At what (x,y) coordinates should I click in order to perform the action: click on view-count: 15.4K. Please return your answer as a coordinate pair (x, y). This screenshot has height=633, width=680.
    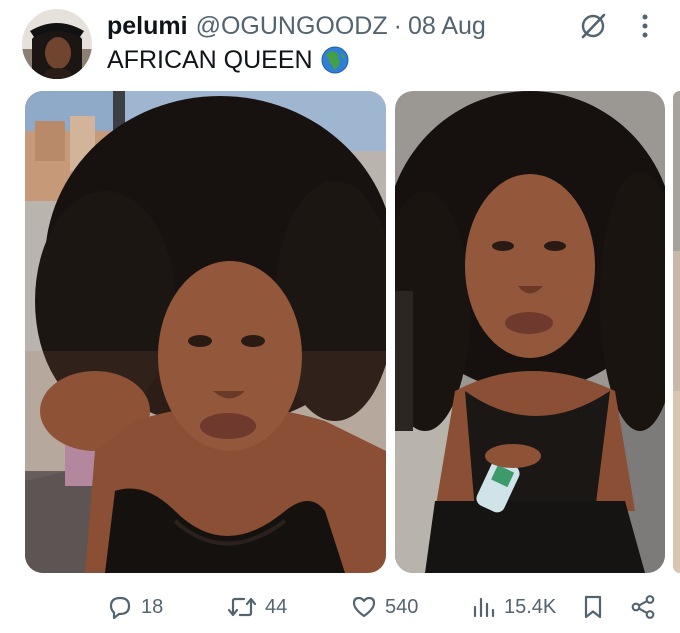
    Looking at the image, I should click on (530, 606).